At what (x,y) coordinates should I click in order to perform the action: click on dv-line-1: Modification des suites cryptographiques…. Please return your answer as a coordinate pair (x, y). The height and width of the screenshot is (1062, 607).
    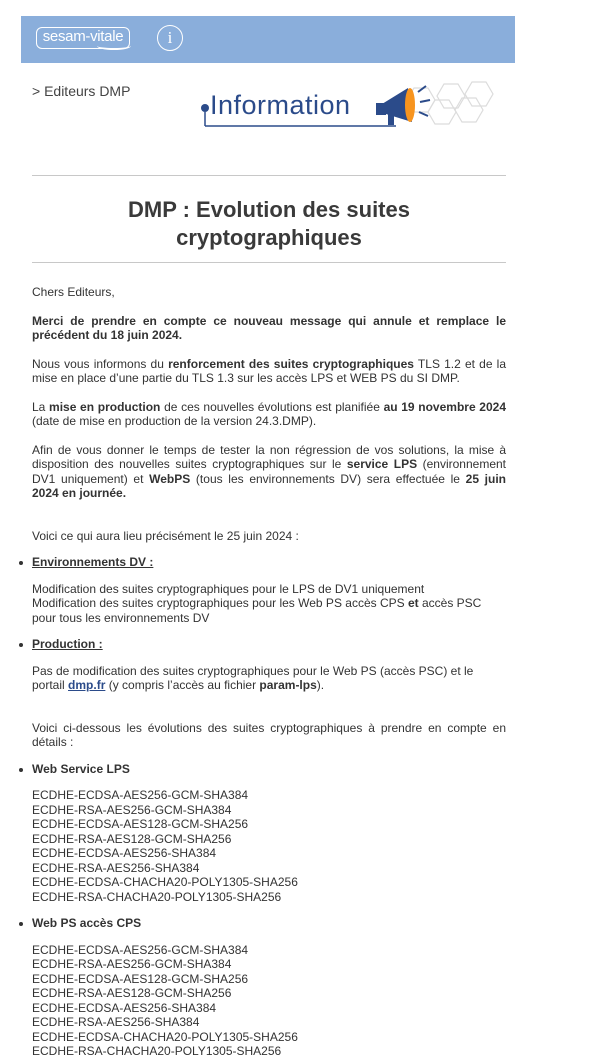
    Looking at the image, I should click on (228, 588).